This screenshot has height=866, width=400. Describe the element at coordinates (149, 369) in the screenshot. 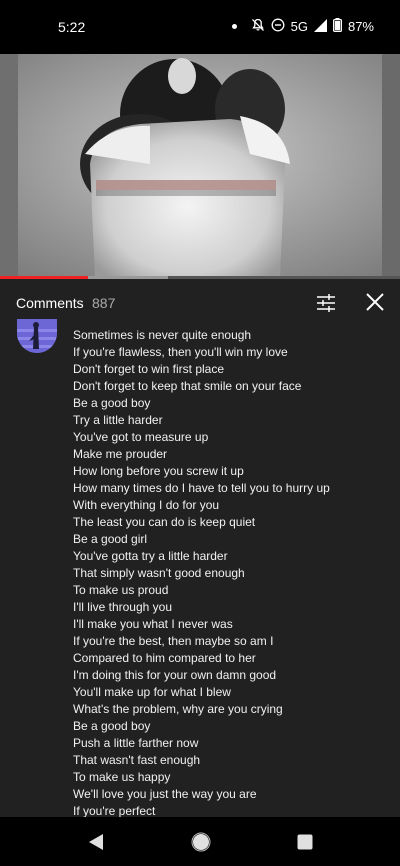

I see `comment-line: Don't forget to win first place` at that location.